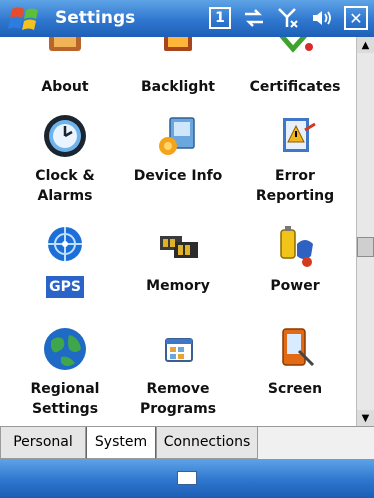  I want to click on error-reporting-icon, so click(299, 135).